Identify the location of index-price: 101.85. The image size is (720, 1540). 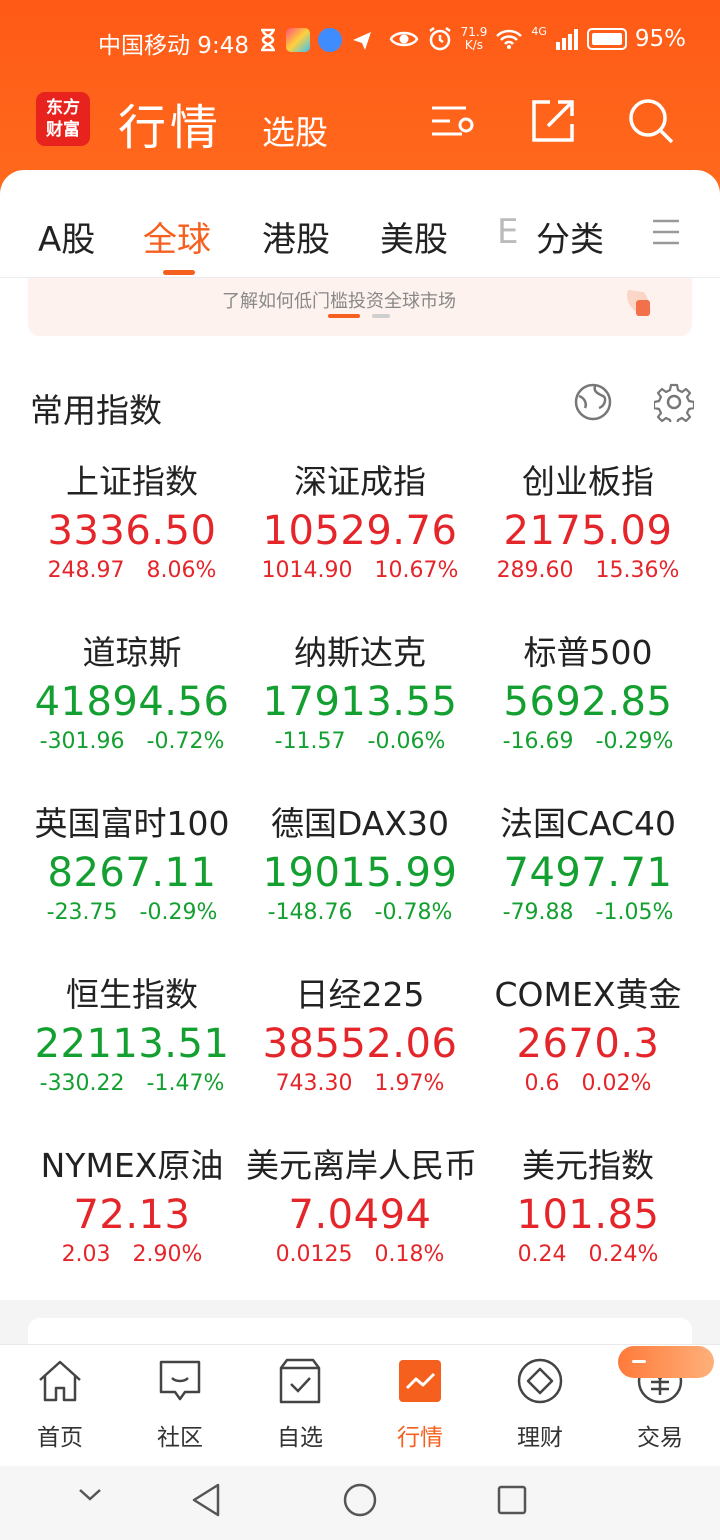
(588, 1215).